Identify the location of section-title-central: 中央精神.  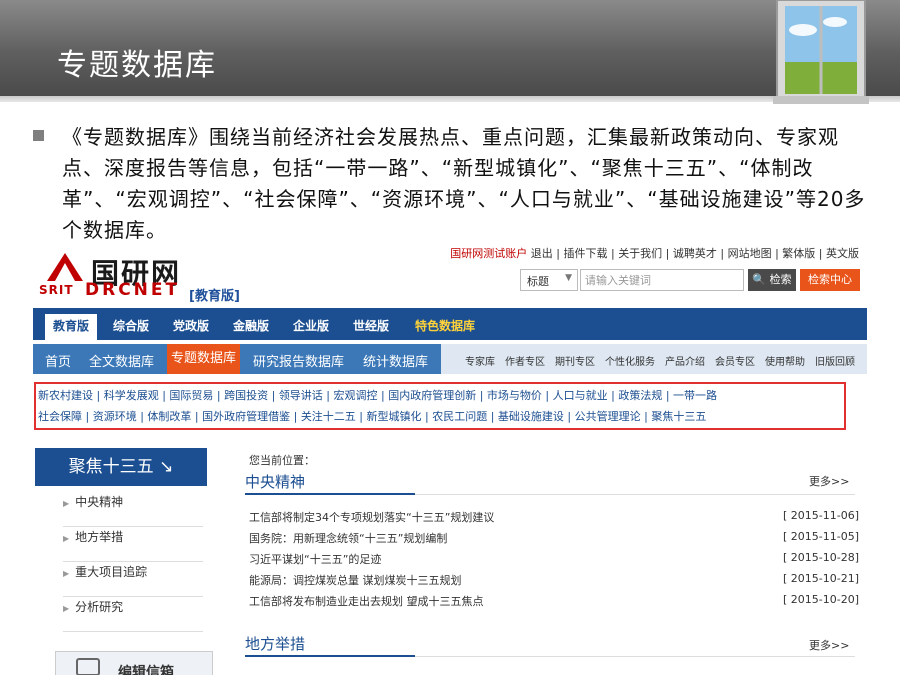
(275, 482).